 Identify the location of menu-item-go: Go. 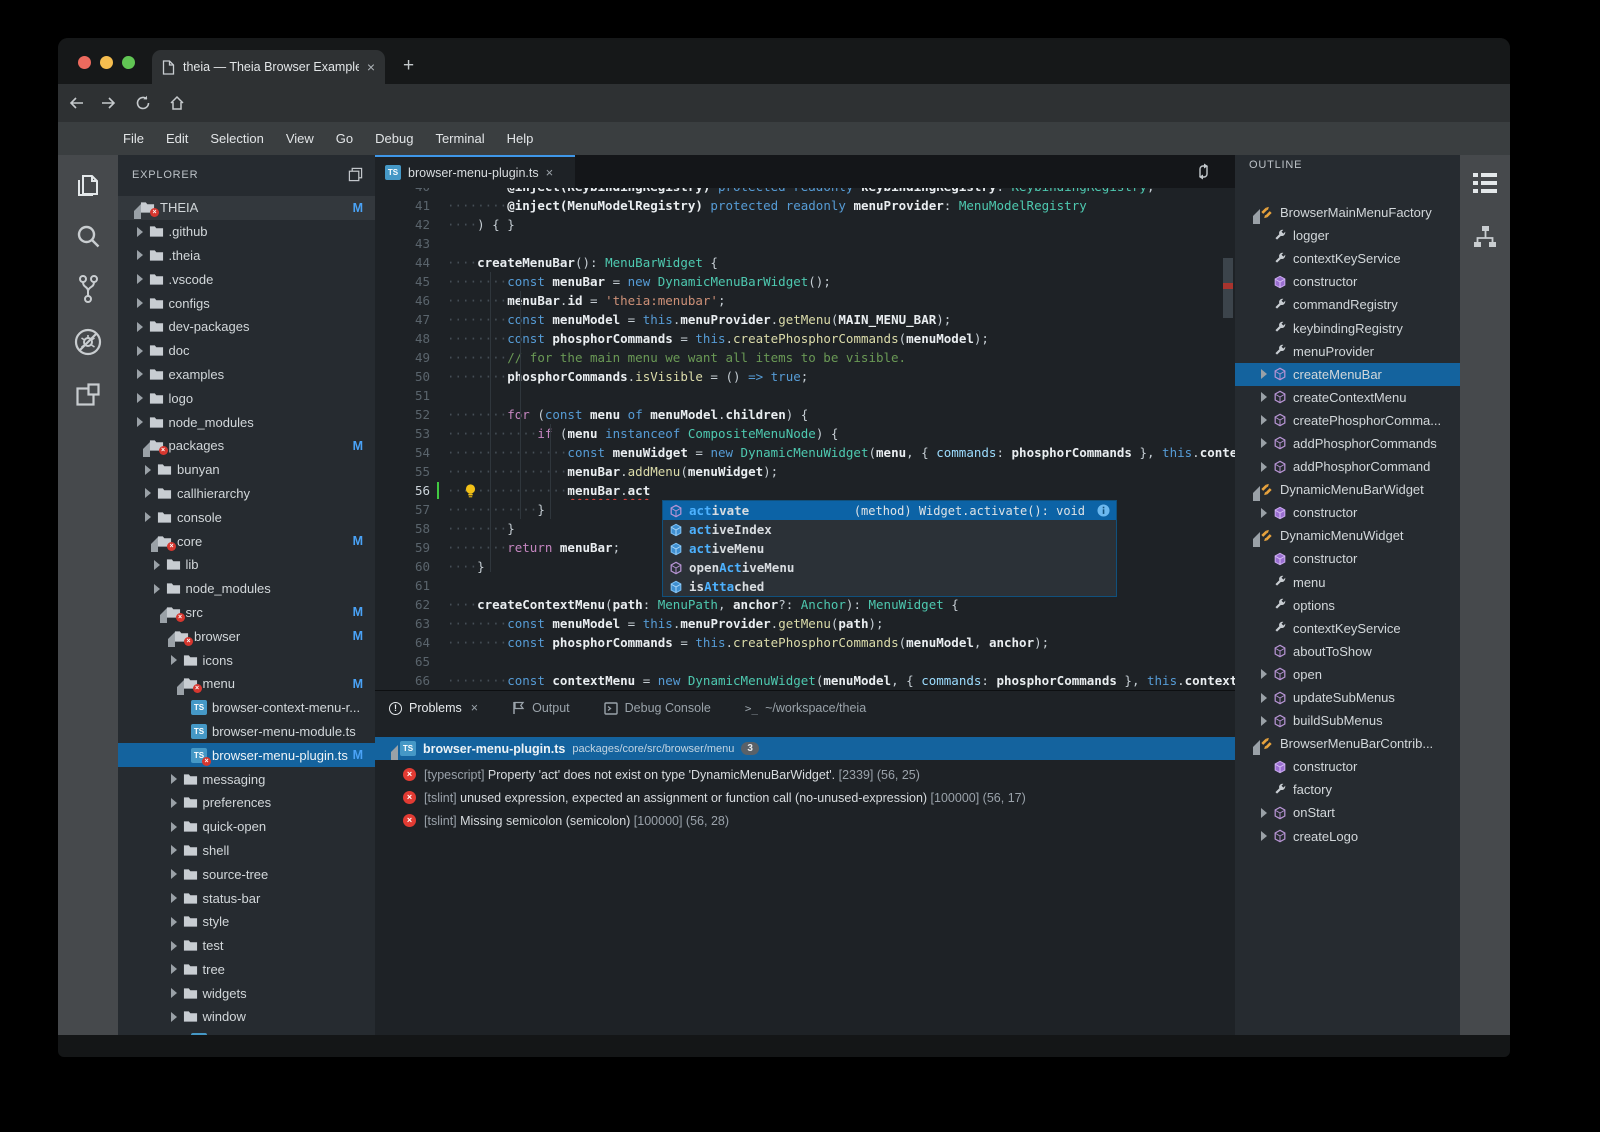
(344, 138).